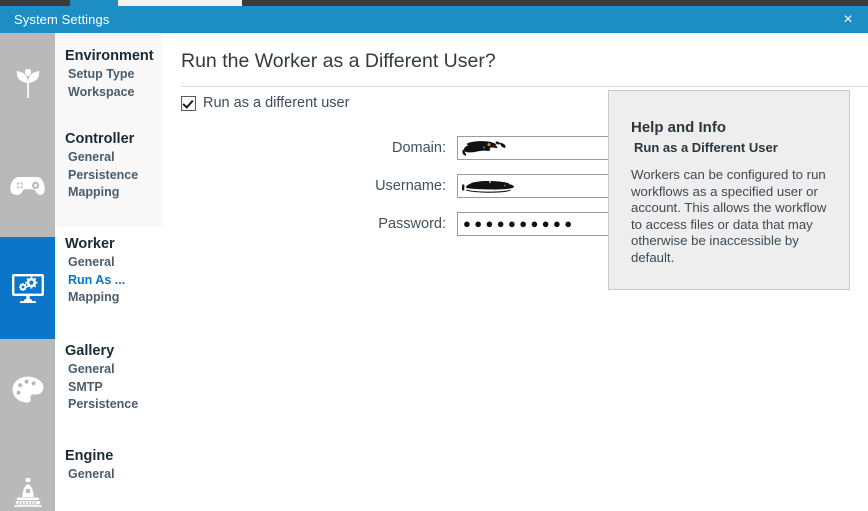 Image resolution: width=868 pixels, height=511 pixels. I want to click on title-divider, so click(524, 86).